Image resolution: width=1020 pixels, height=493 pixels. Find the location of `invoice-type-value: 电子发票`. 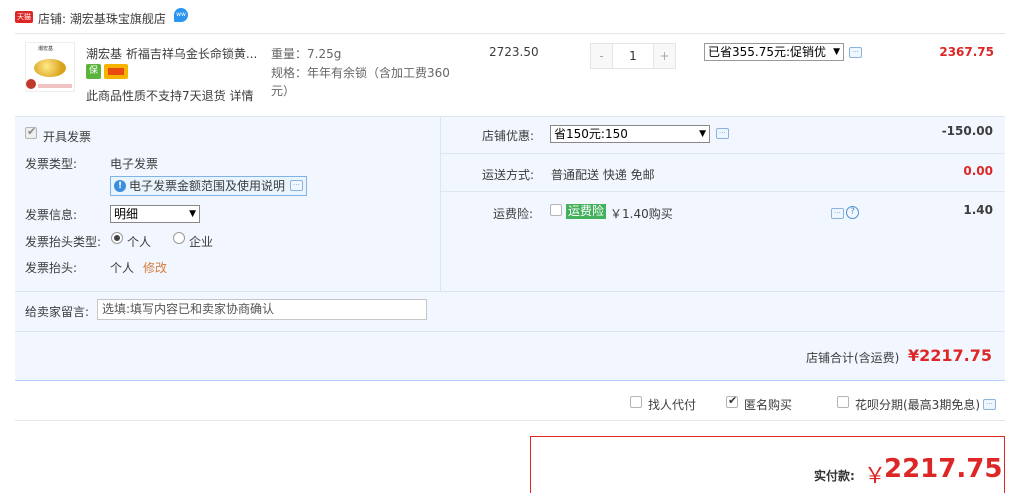

invoice-type-value: 电子发票 is located at coordinates (134, 164).